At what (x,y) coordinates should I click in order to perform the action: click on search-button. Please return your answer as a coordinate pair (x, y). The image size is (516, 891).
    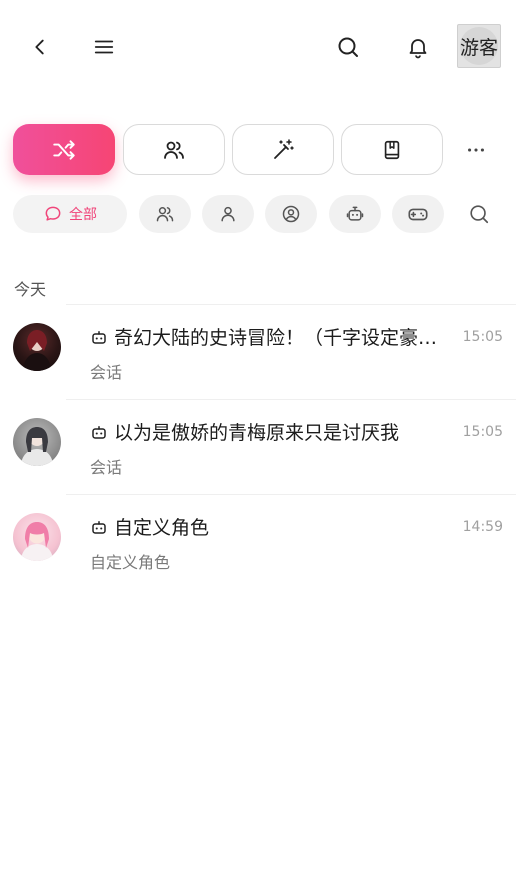
    Looking at the image, I should click on (348, 47).